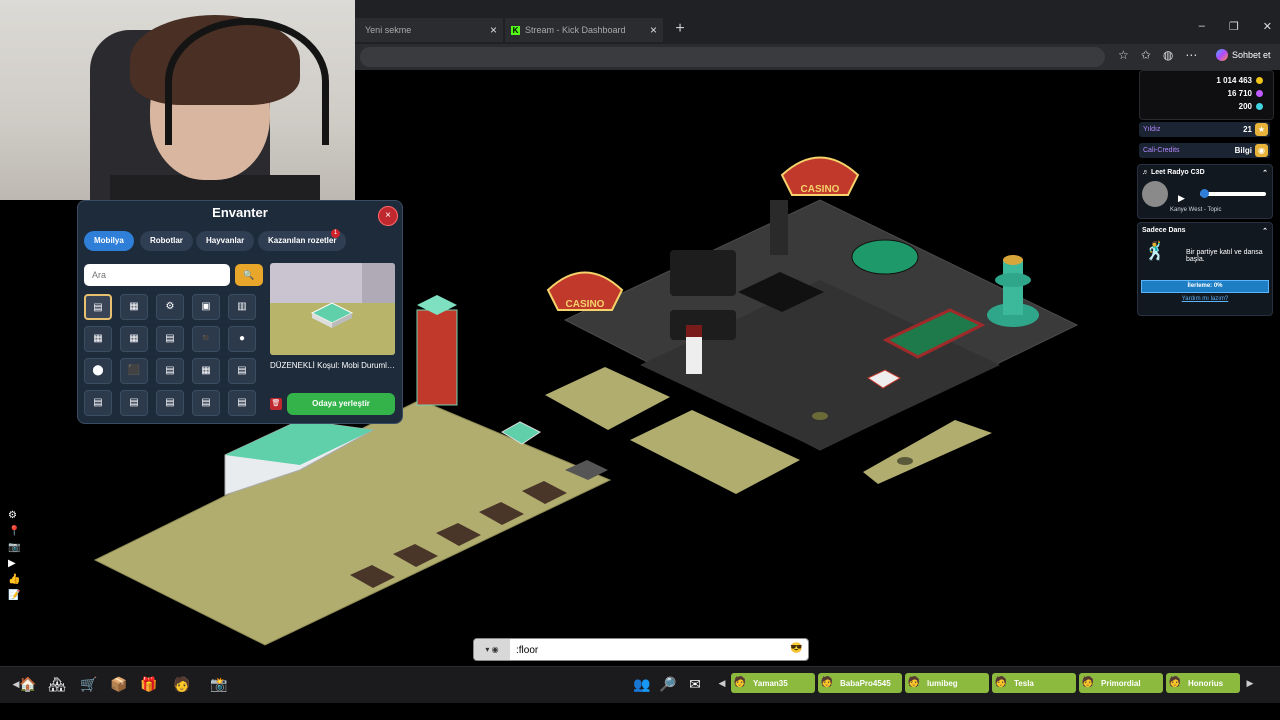 The width and height of the screenshot is (1280, 720). What do you see at coordinates (1206, 683) in the screenshot?
I see `friend-name: Honorius` at bounding box center [1206, 683].